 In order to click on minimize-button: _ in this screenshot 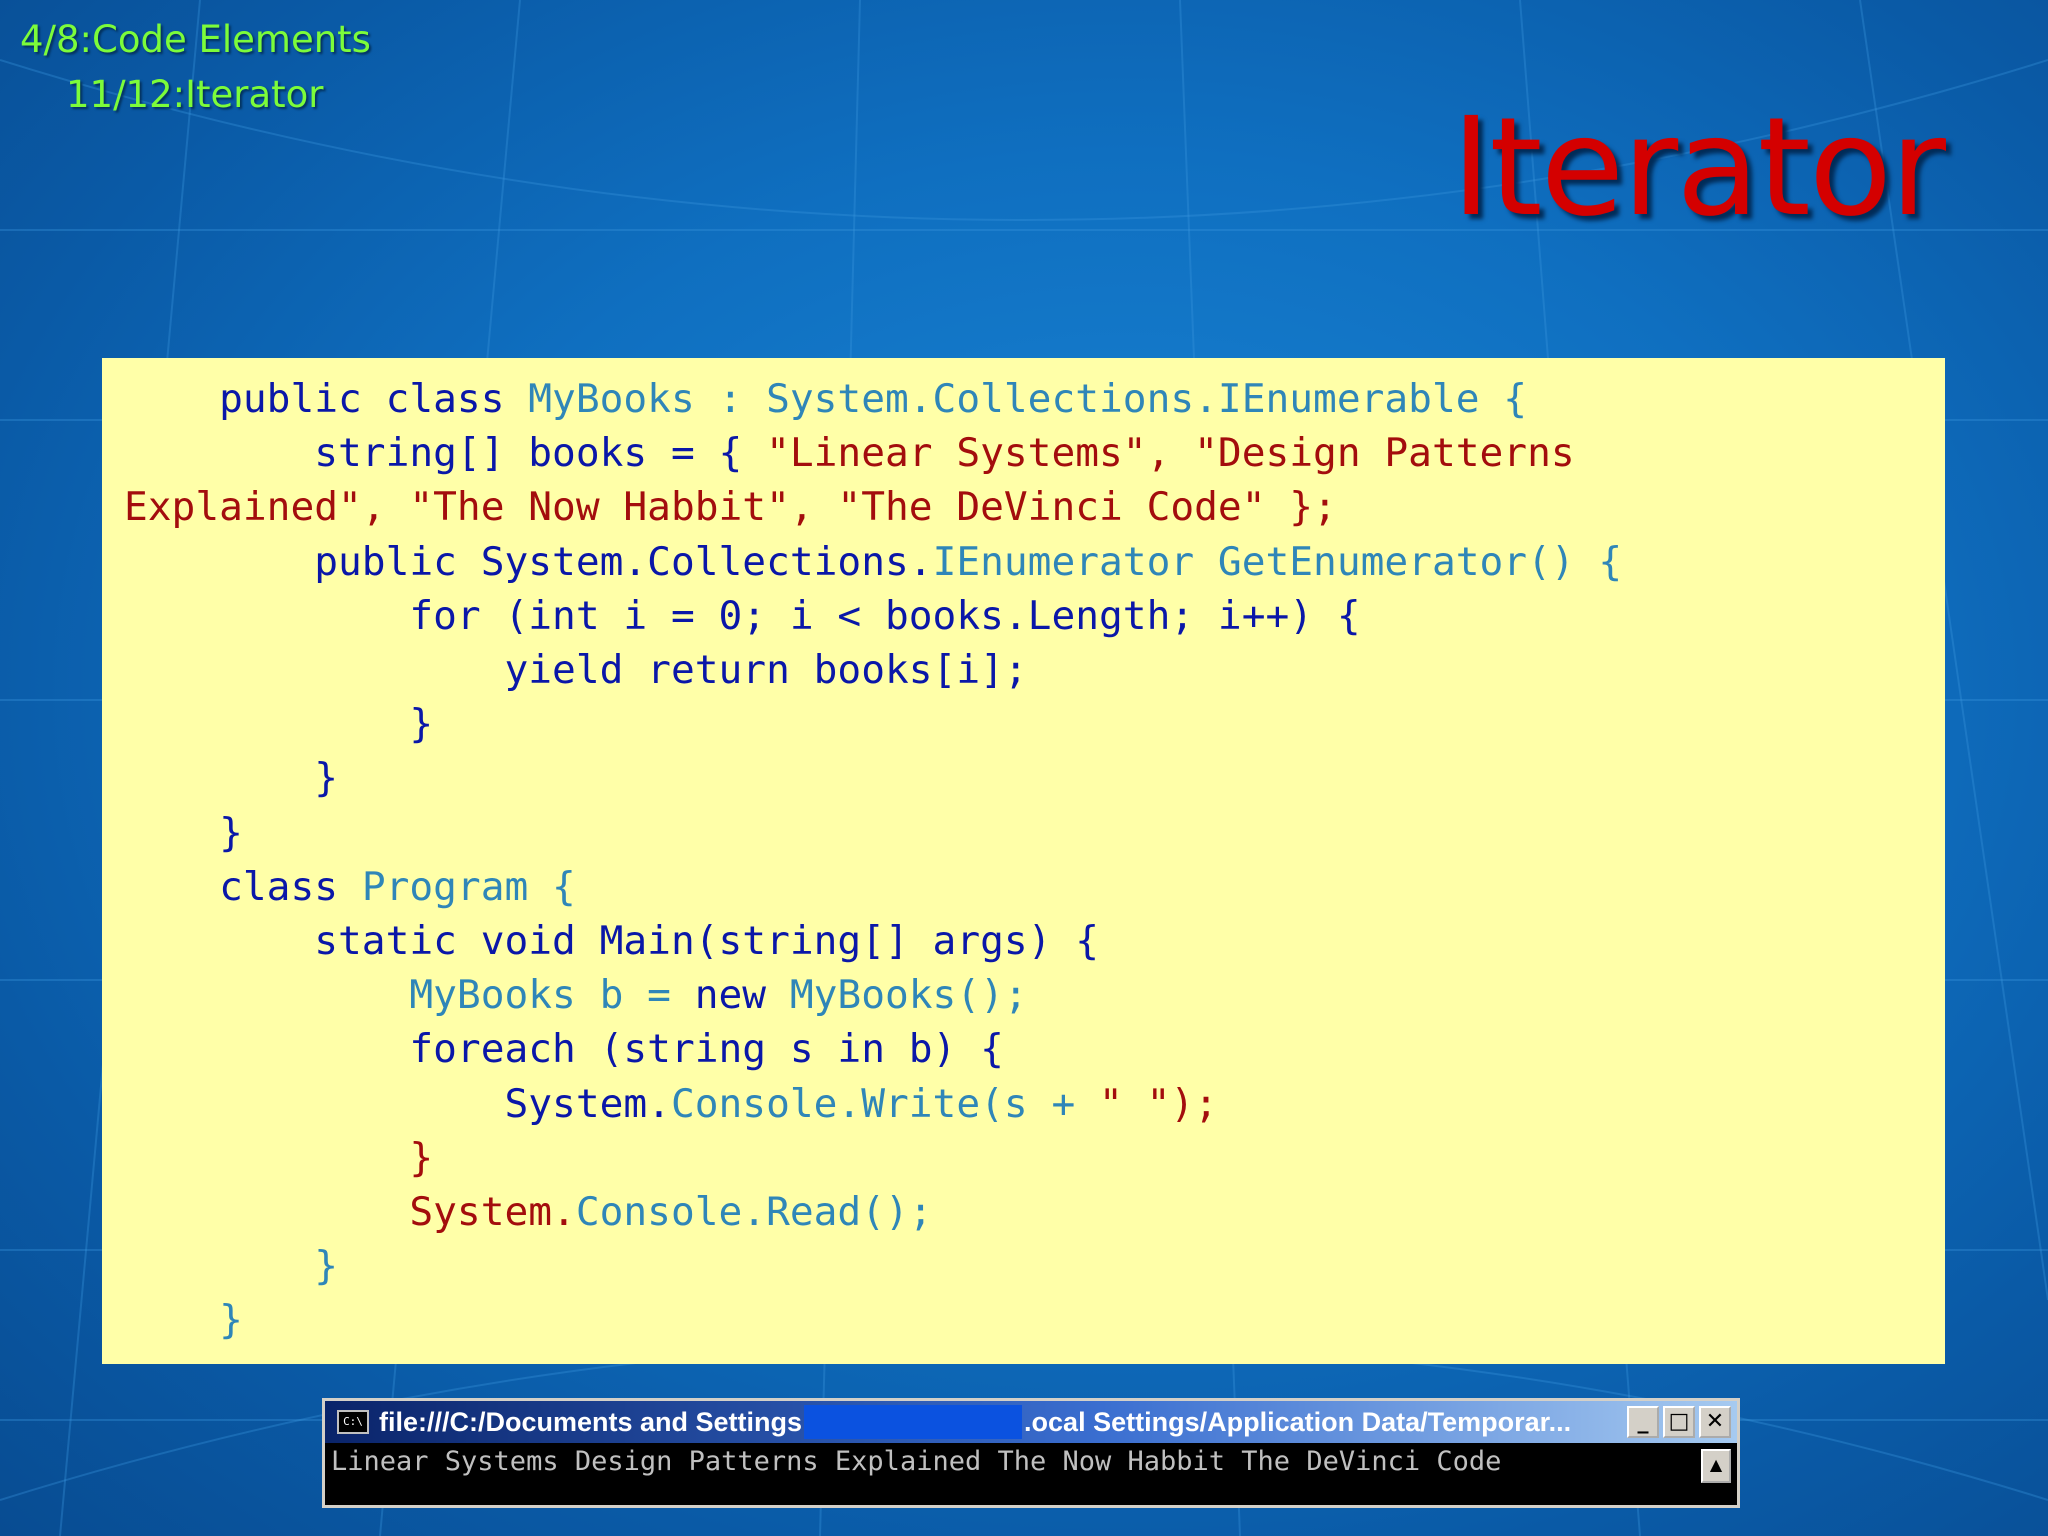, I will do `click(1643, 1422)`.